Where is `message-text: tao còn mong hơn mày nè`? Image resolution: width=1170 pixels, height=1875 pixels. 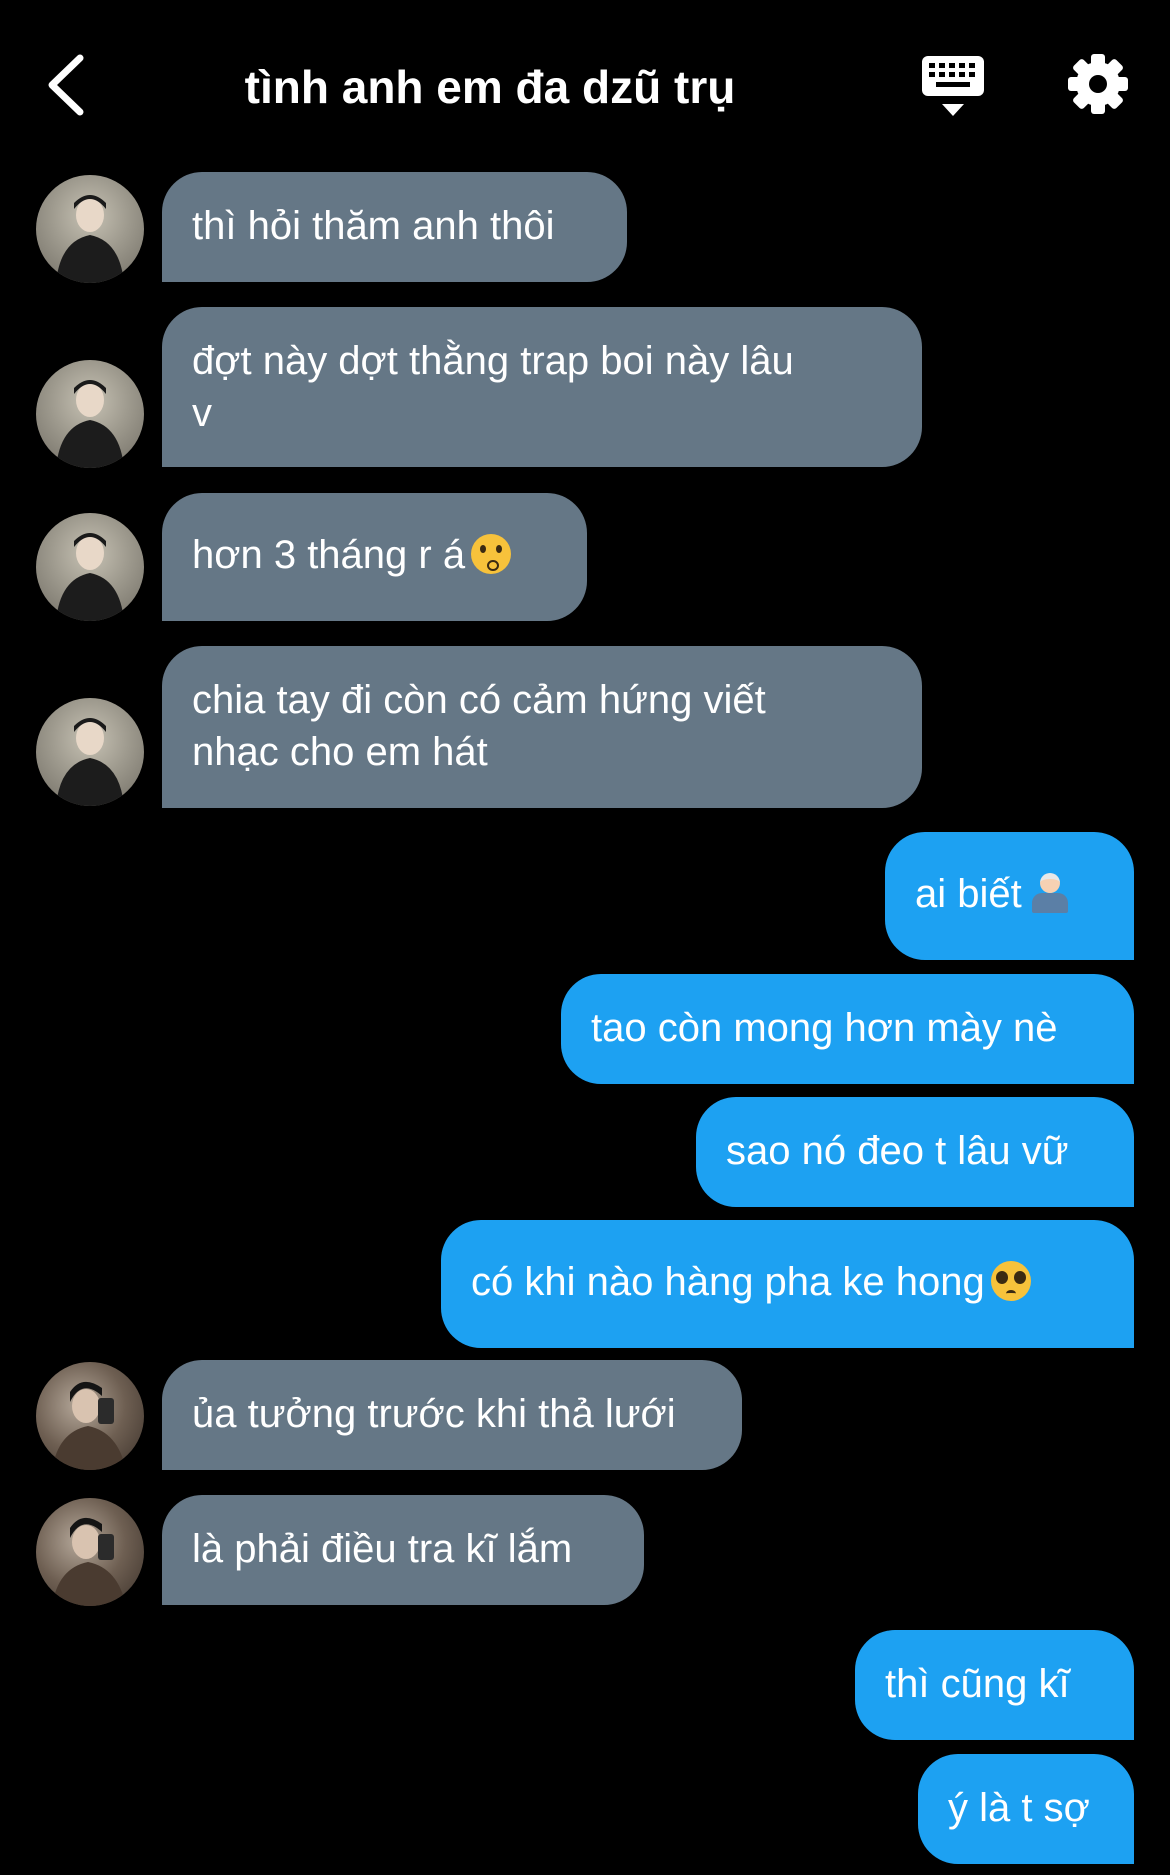
message-text: tao còn mong hơn mày nè is located at coordinates (824, 1028).